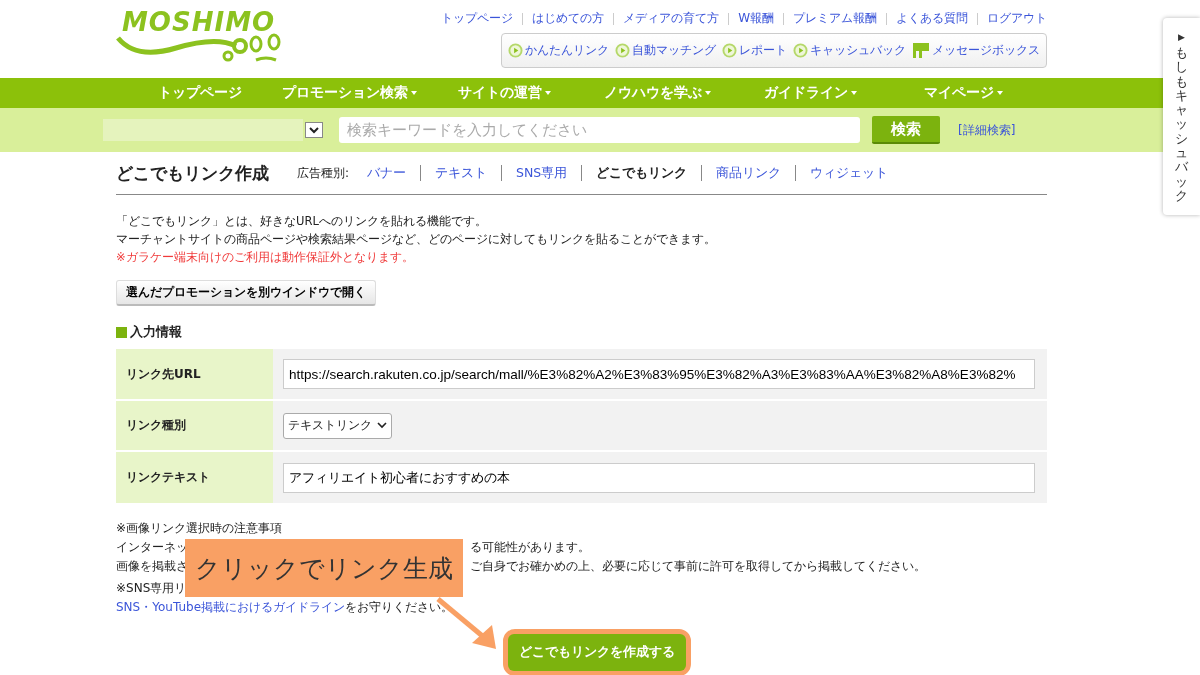  What do you see at coordinates (199, 528) in the screenshot?
I see `note-text: ※画像リンク選択時の注意事項` at bounding box center [199, 528].